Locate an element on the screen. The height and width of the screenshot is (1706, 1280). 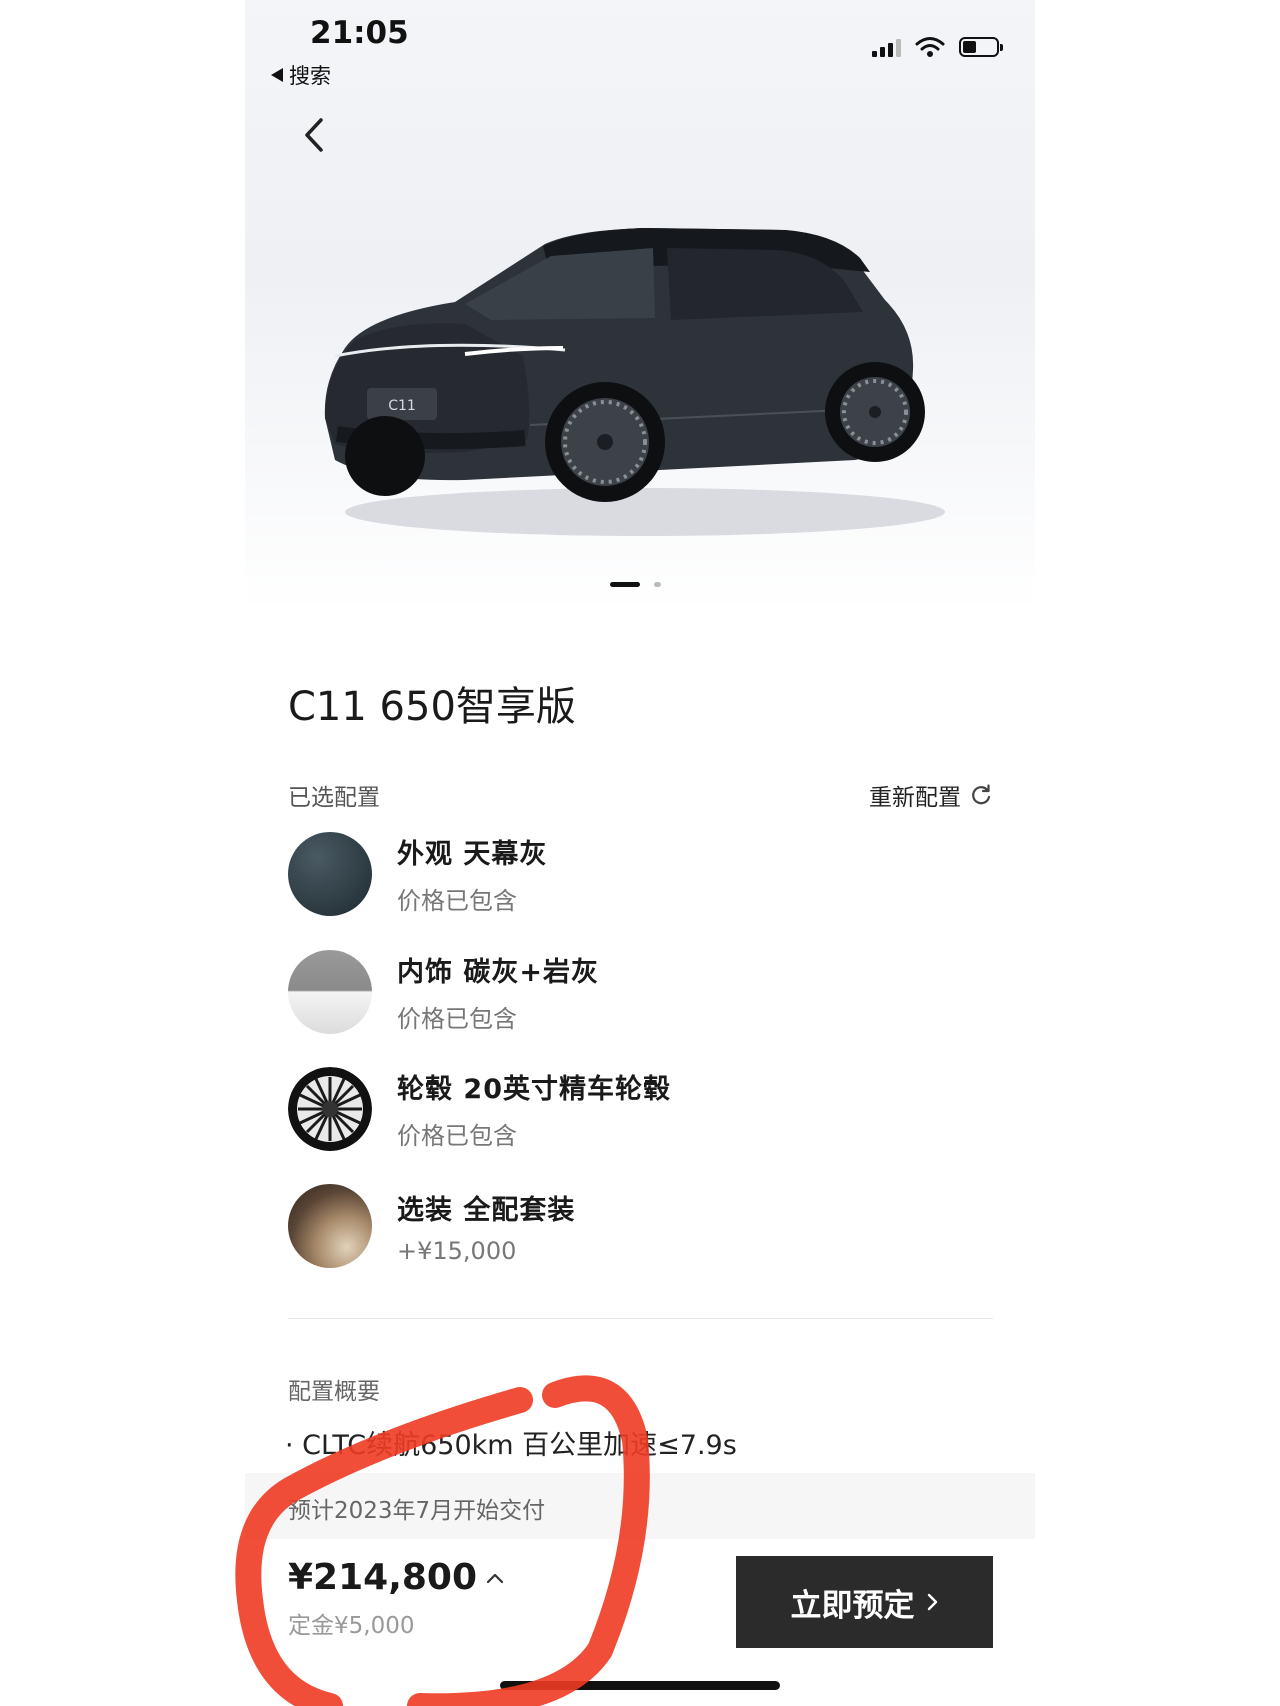
gallery-pager is located at coordinates (635, 584).